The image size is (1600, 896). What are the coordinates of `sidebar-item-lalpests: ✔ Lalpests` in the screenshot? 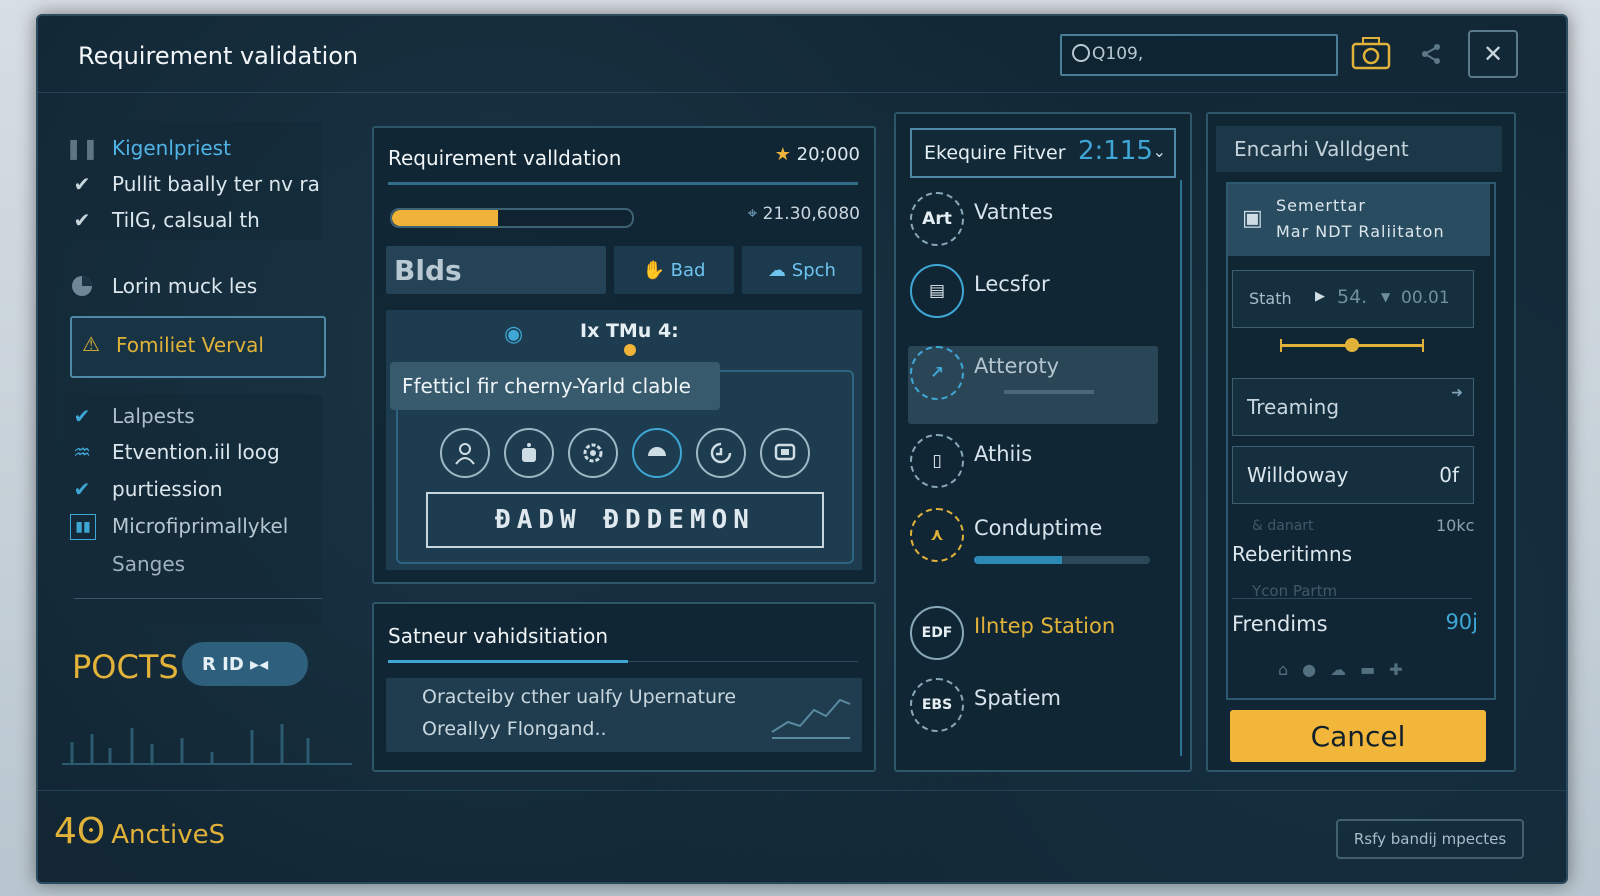 It's located at (134, 416).